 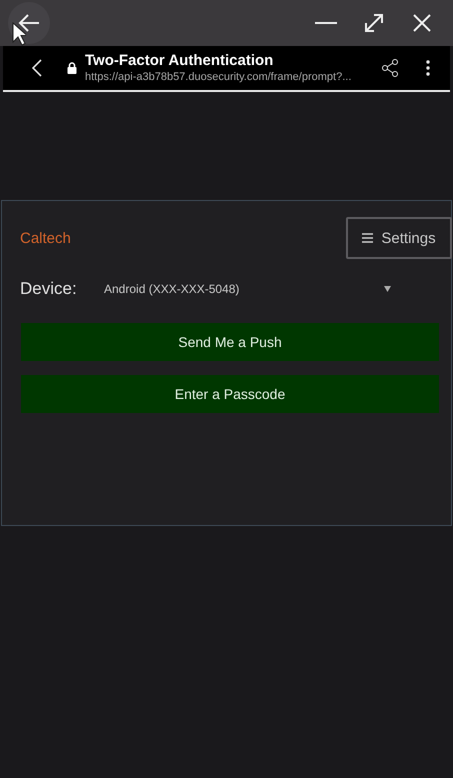 I want to click on device-dropdown: Android (XXX-XXX-5048), so click(x=269, y=289).